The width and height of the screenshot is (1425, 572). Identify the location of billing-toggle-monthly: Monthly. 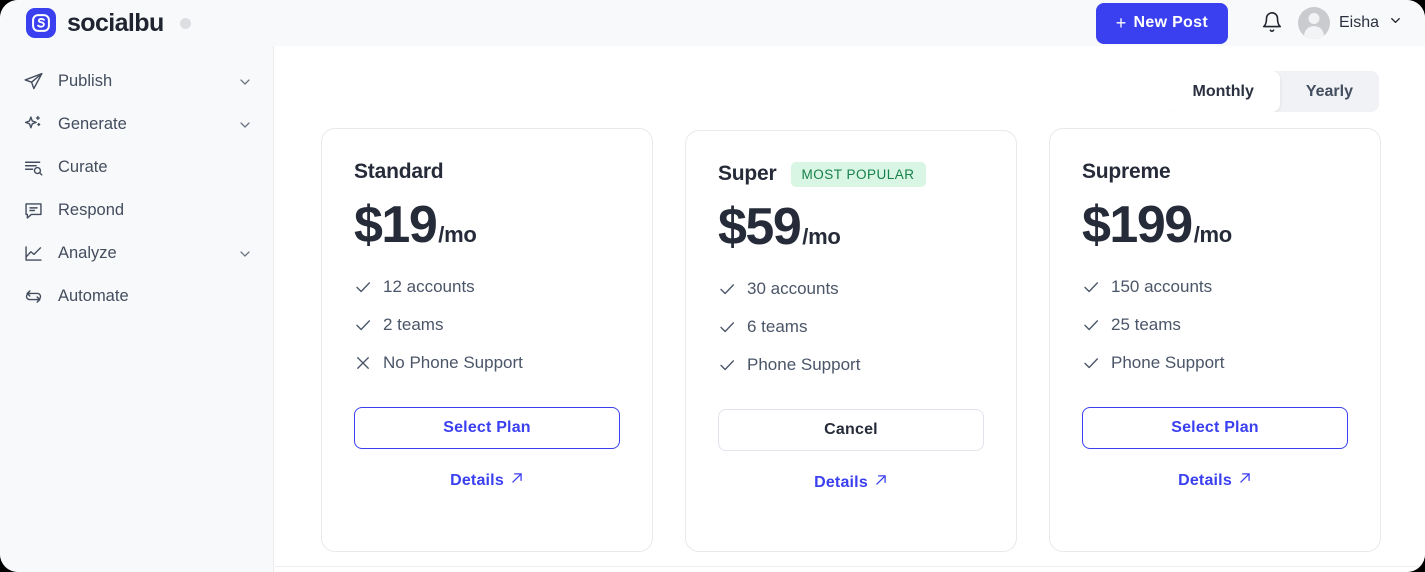
(1223, 91).